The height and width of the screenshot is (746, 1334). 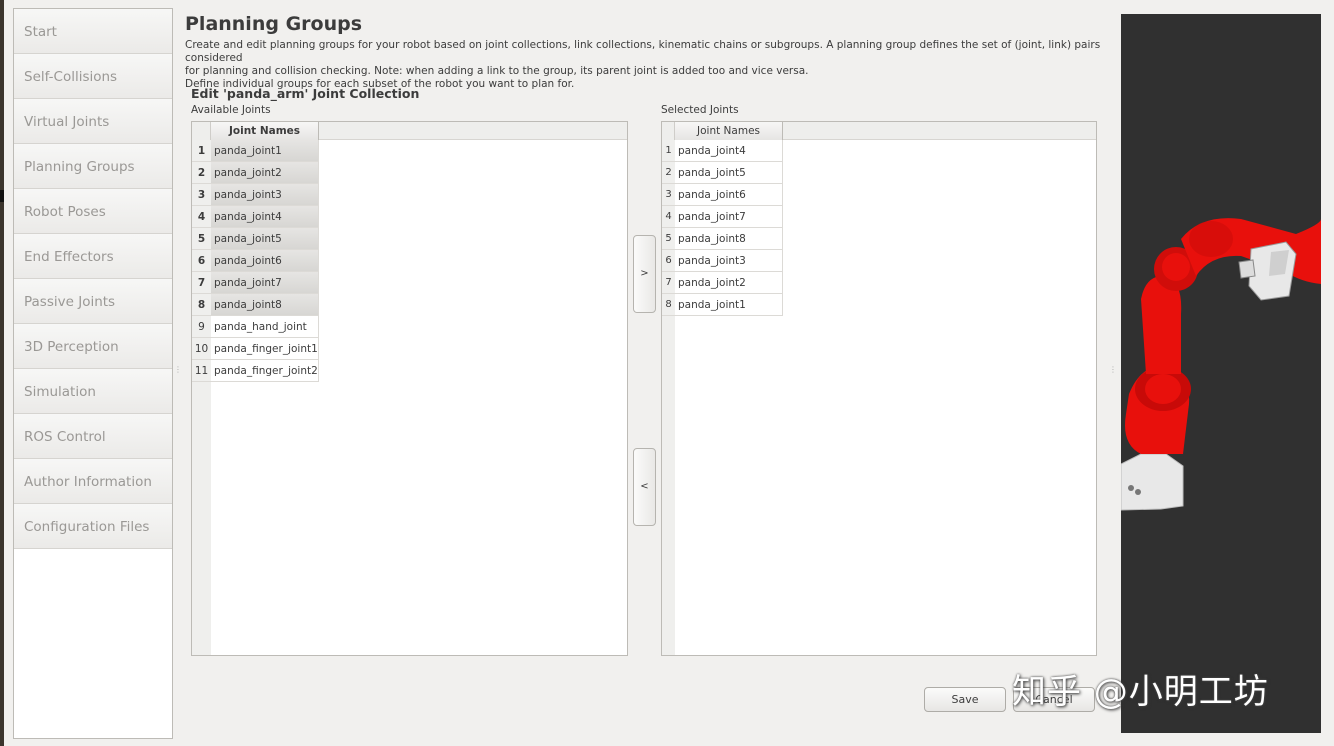 What do you see at coordinates (93, 121) in the screenshot?
I see `nav-item-virtual-joints: Virtual Joints` at bounding box center [93, 121].